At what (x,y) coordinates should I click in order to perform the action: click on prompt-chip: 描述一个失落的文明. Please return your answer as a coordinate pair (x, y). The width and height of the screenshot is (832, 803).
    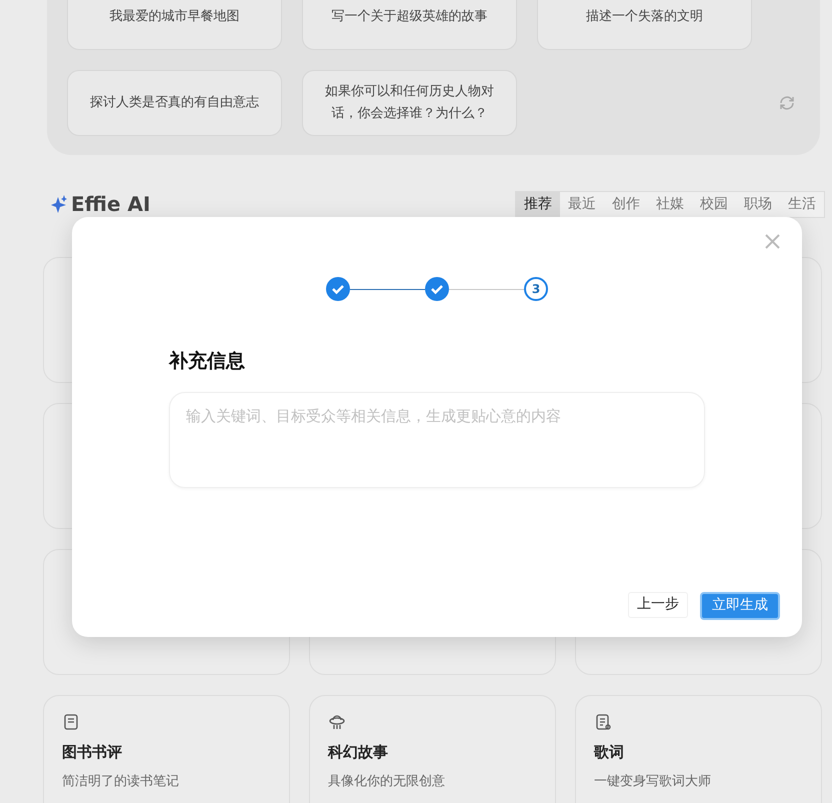
    Looking at the image, I should click on (644, 25).